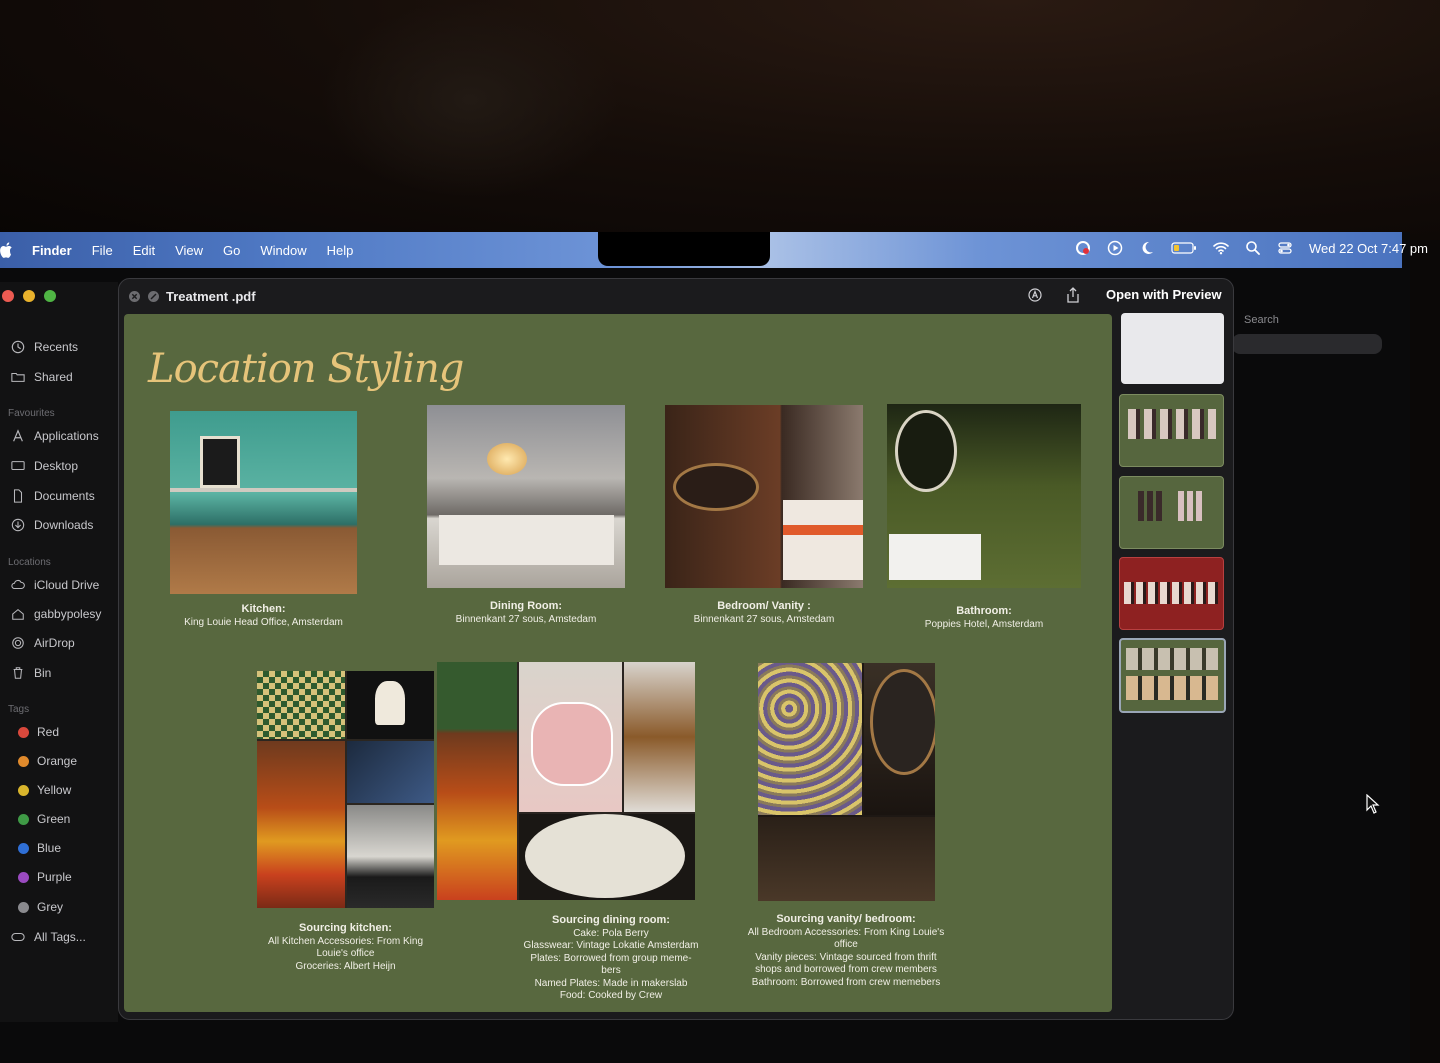 This screenshot has height=1063, width=1440. Describe the element at coordinates (340, 250) in the screenshot. I see `menu-help: Help` at that location.